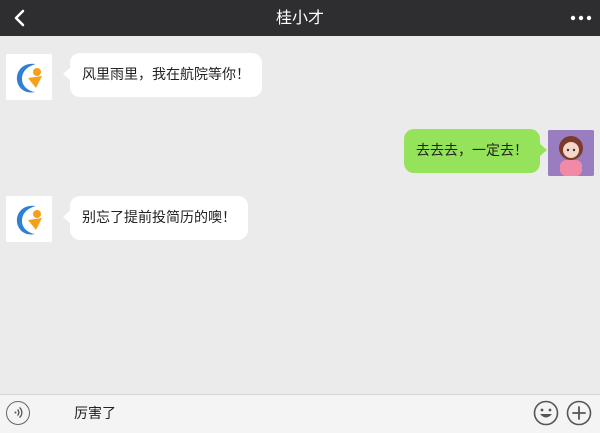 This screenshot has width=600, height=433. I want to click on emoji-button, so click(546, 413).